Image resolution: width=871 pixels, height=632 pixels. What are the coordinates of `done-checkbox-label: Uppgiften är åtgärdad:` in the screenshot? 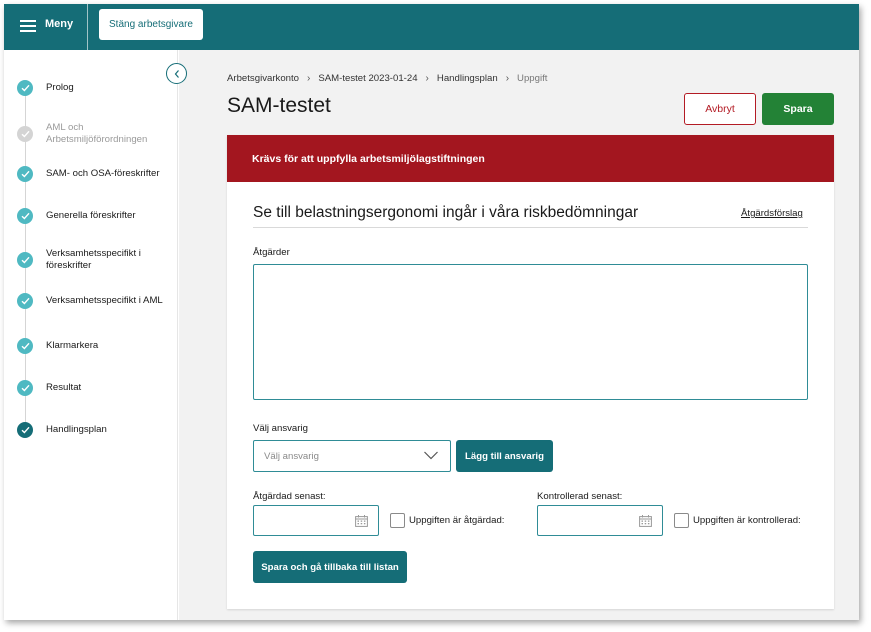 It's located at (457, 520).